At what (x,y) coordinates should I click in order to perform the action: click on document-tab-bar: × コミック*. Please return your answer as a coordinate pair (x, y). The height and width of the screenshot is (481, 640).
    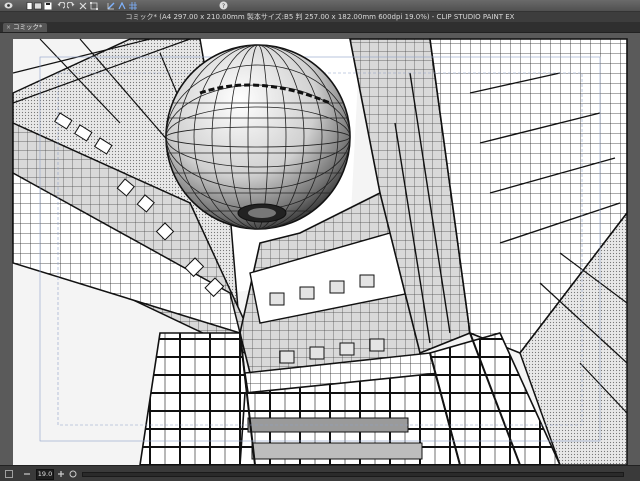
    Looking at the image, I should click on (320, 27).